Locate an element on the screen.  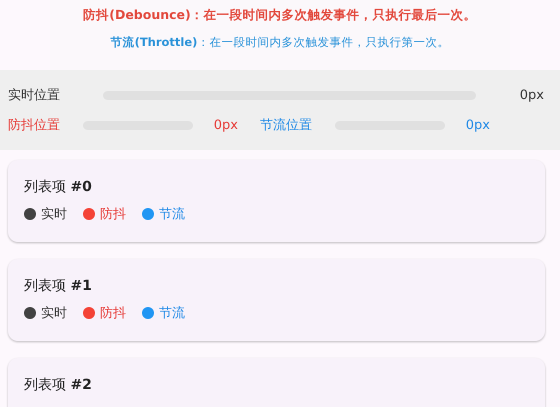
description-text: 节流(Throttle)：在一段时间内多次触发事件，只执行第一次。 is located at coordinates (280, 42).